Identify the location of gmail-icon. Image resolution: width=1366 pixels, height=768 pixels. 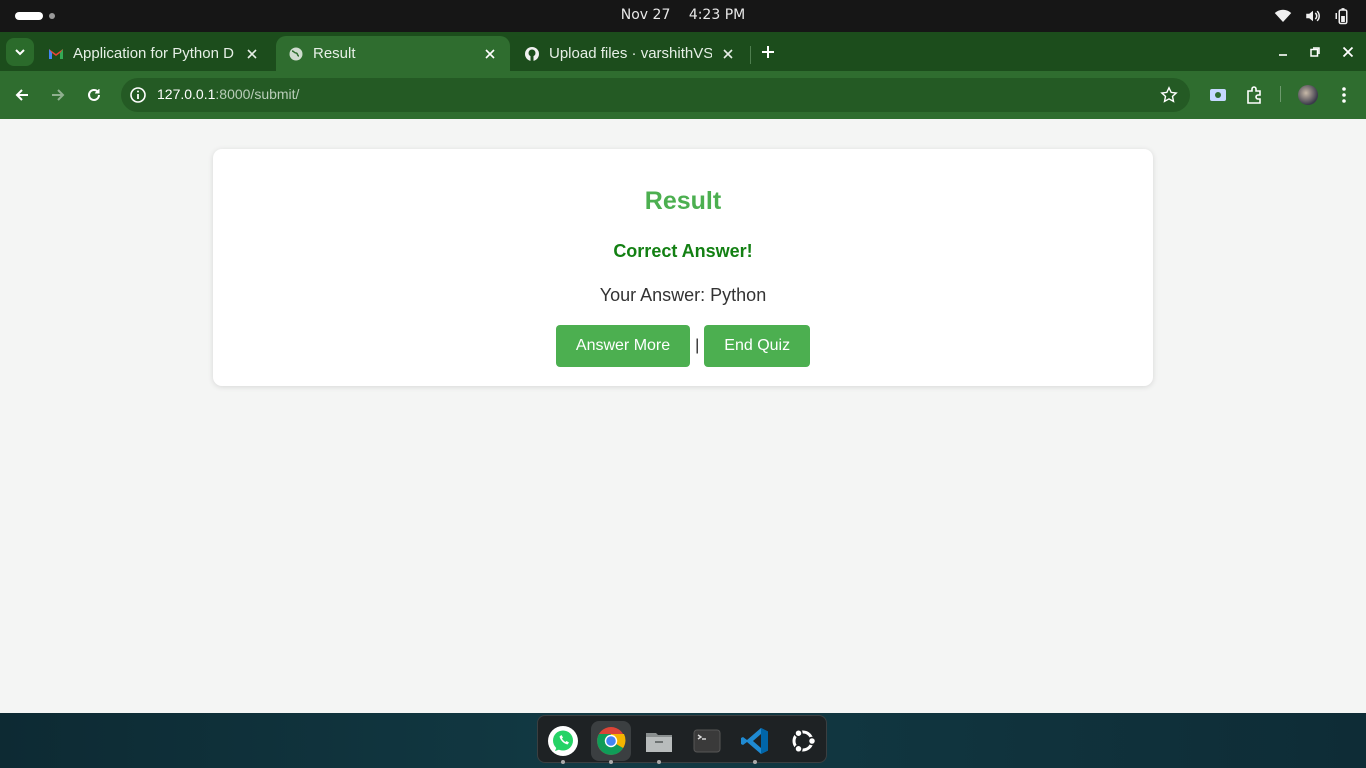
(56, 53).